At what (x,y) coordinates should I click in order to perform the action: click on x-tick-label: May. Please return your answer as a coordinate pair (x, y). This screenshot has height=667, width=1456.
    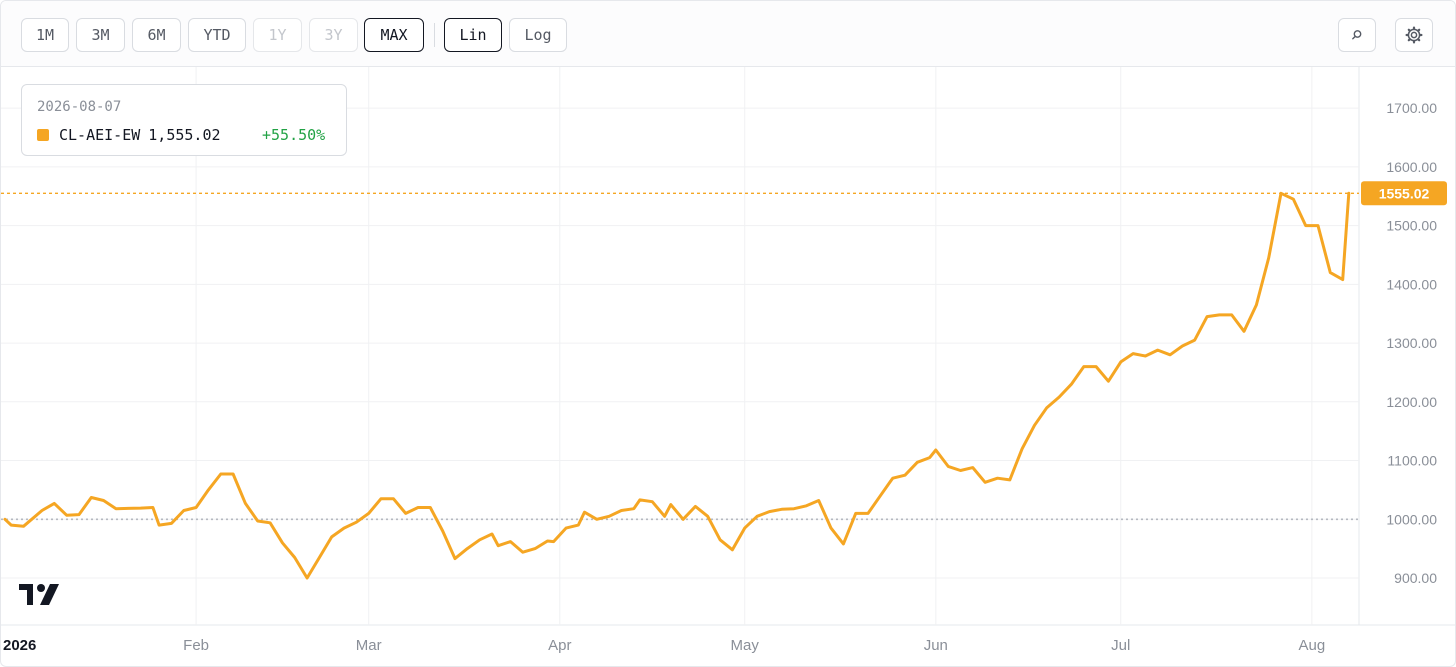
    Looking at the image, I should click on (745, 645).